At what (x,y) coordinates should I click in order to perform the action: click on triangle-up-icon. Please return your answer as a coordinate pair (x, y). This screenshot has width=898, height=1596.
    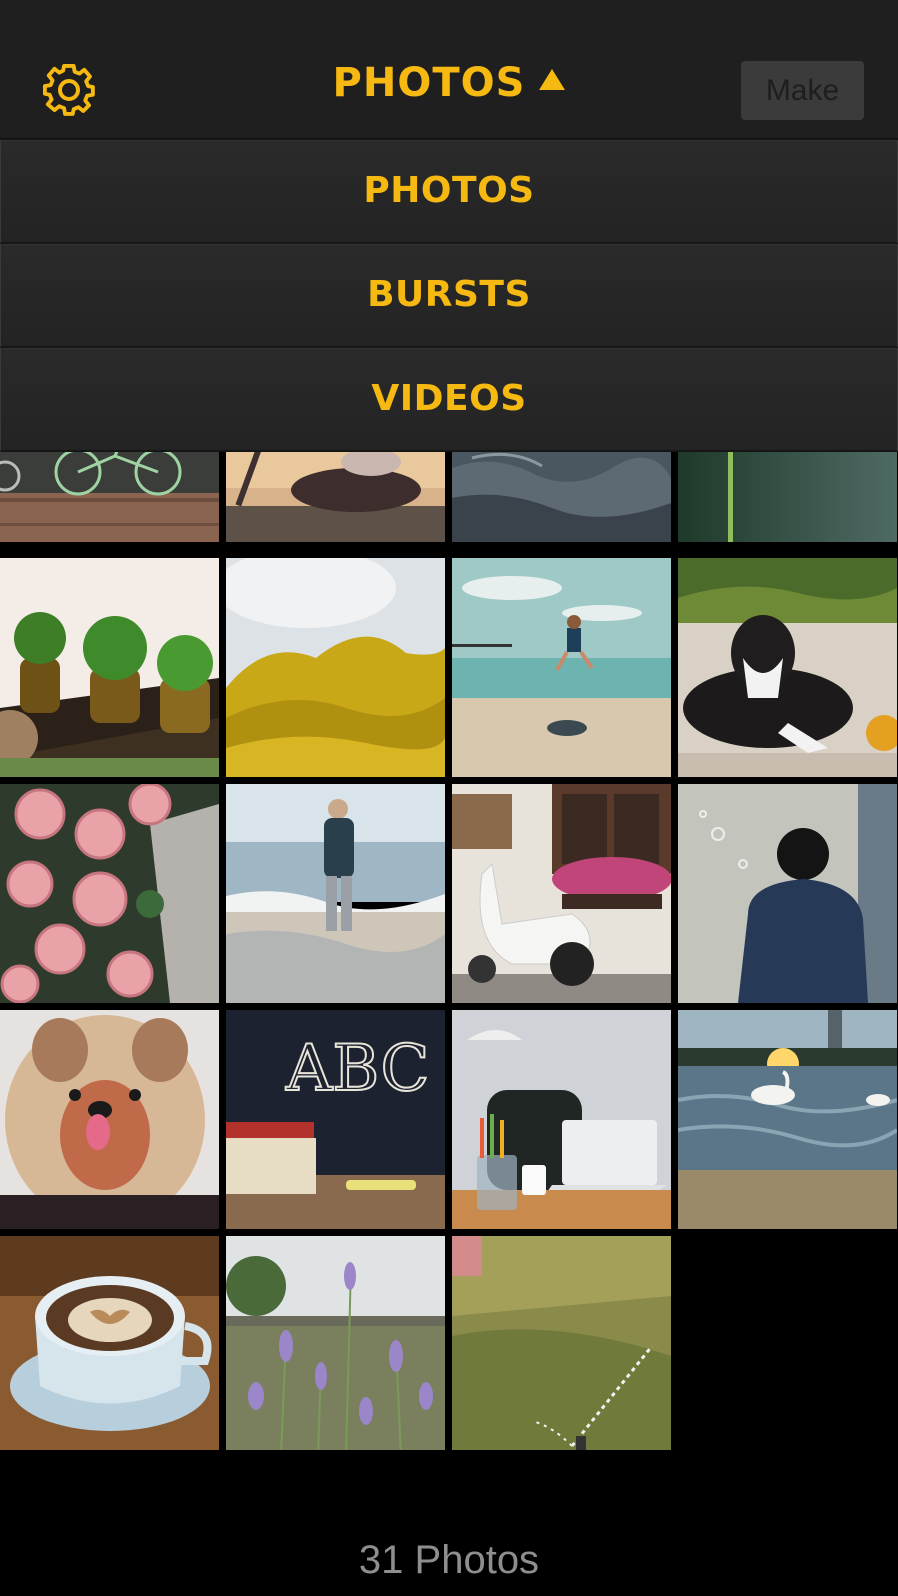
    Looking at the image, I should click on (552, 79).